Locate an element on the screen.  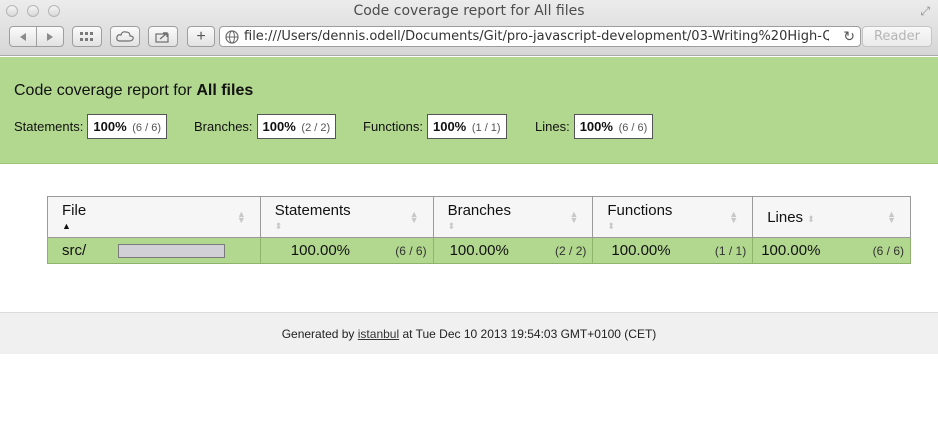
cloud-icon is located at coordinates (125, 36).